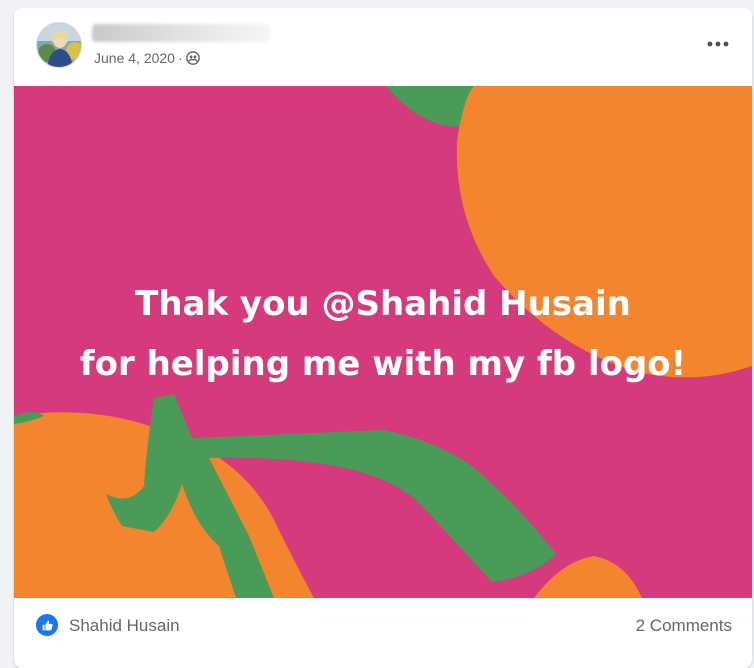 The height and width of the screenshot is (668, 754). I want to click on friends-icon, so click(192, 58).